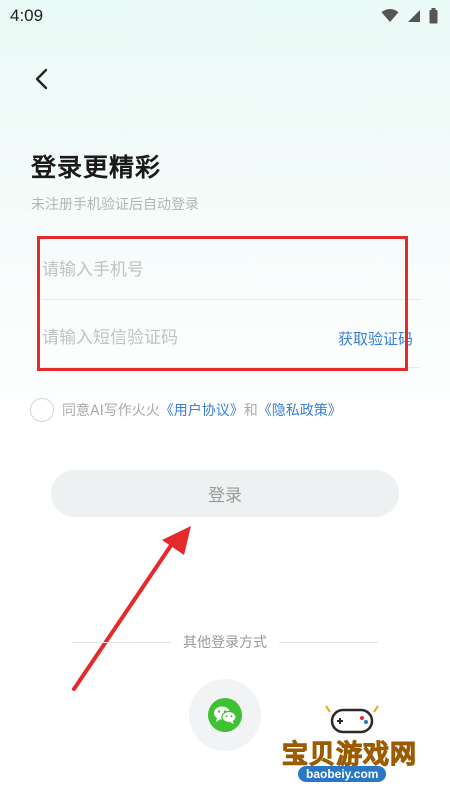  Describe the element at coordinates (121, 642) in the screenshot. I see `divider-line-left` at that location.